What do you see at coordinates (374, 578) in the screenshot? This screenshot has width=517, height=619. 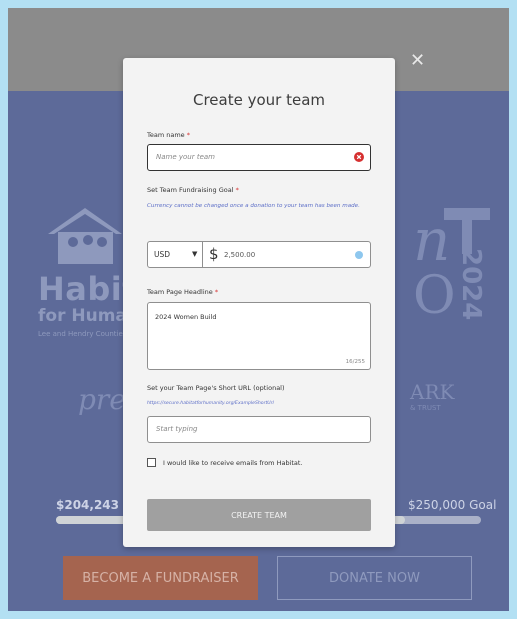 I see `donate-now-button: DONATE NOW` at bounding box center [374, 578].